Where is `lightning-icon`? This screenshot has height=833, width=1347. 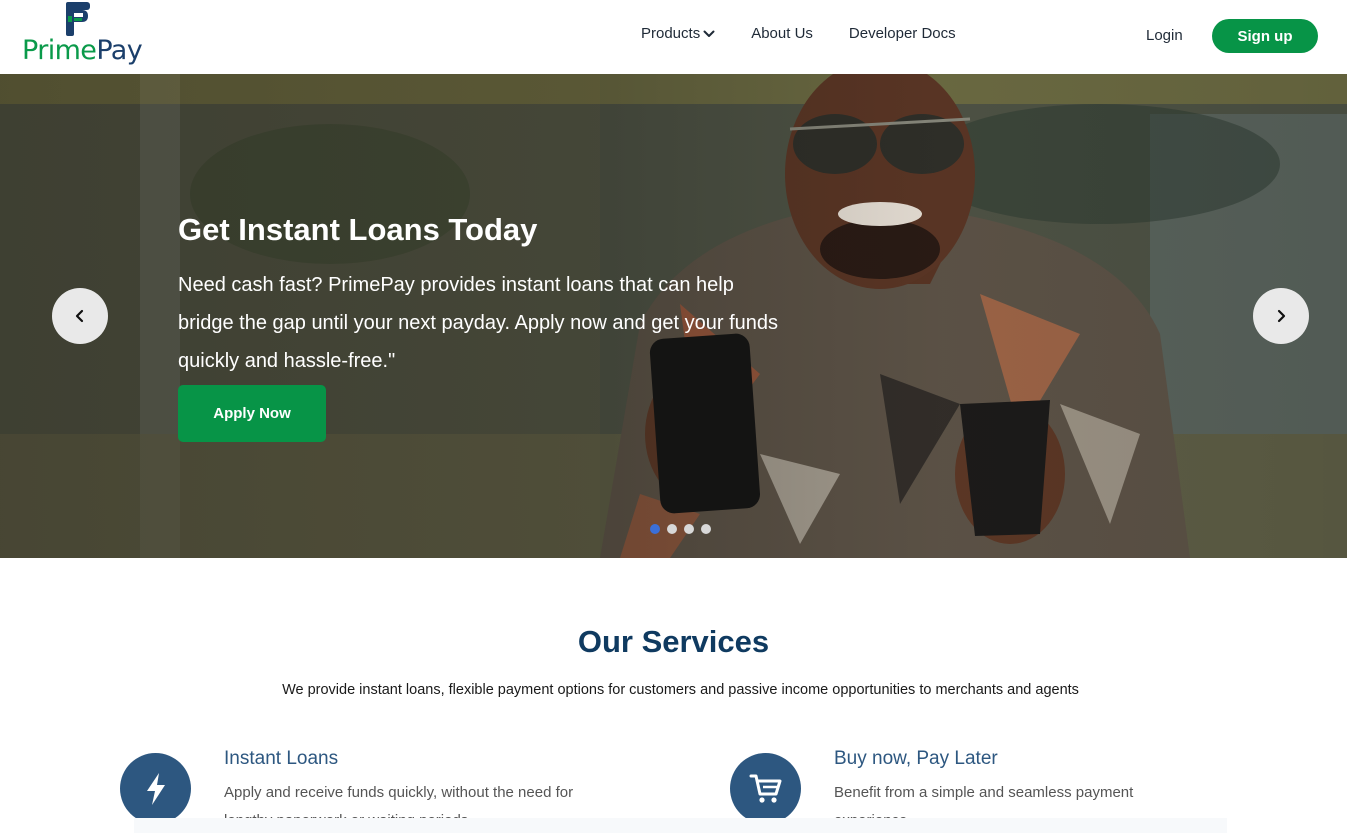
lightning-icon is located at coordinates (155, 788).